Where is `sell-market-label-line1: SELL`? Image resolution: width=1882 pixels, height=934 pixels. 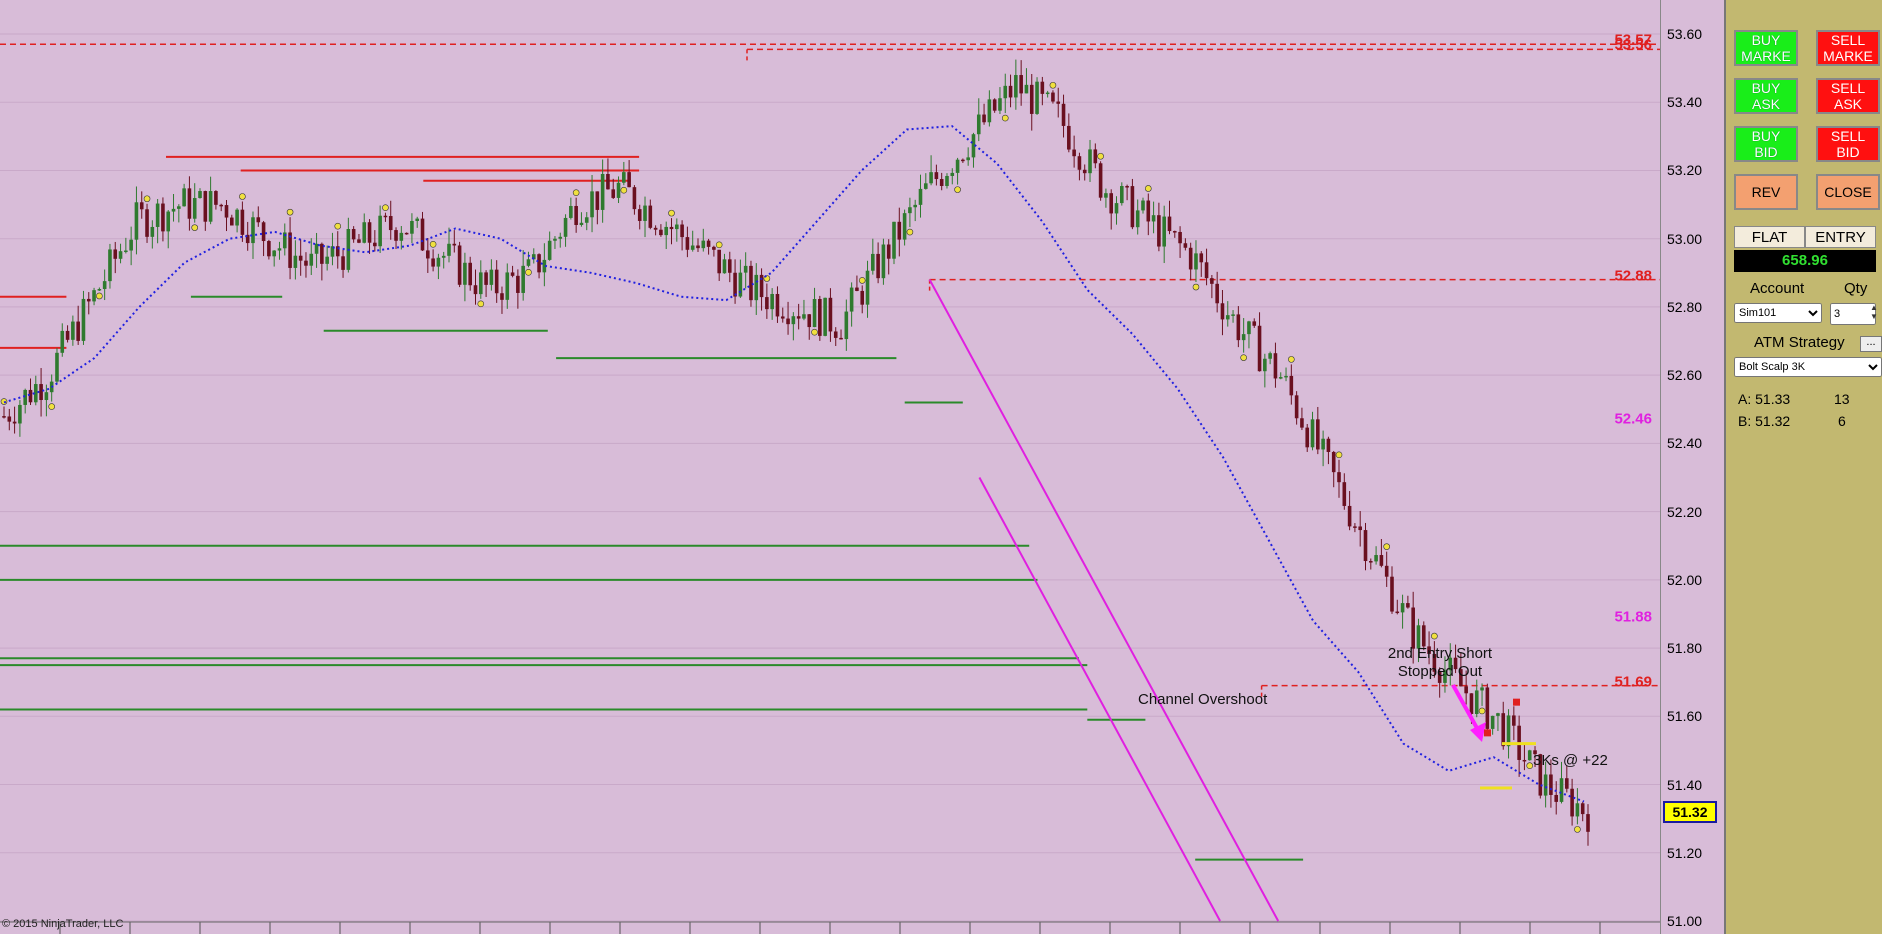
sell-market-label-line1: SELL is located at coordinates (1848, 40).